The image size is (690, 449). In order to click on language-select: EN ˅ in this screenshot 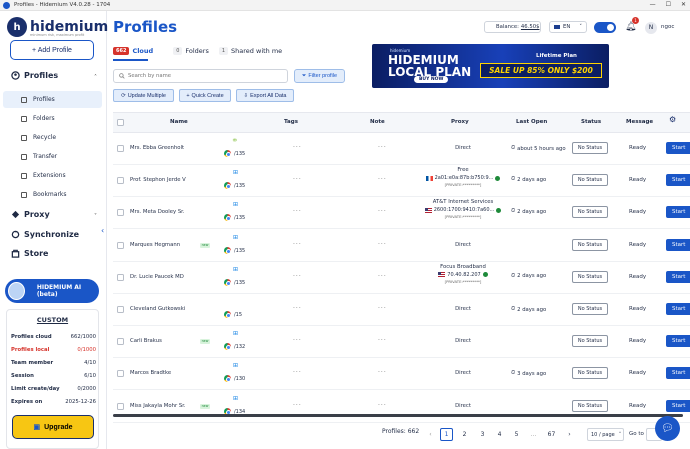, I will do `click(568, 27)`.